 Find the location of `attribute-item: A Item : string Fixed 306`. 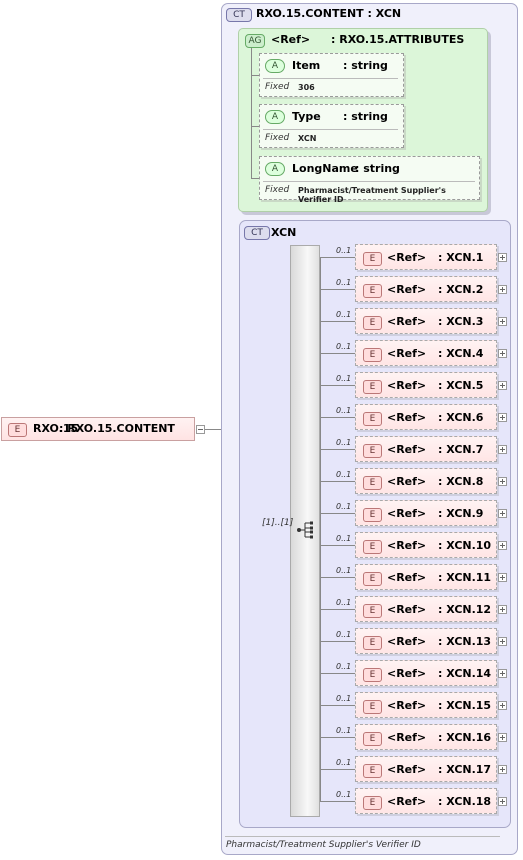

attribute-item: A Item : string Fixed 306 is located at coordinates (331, 75).